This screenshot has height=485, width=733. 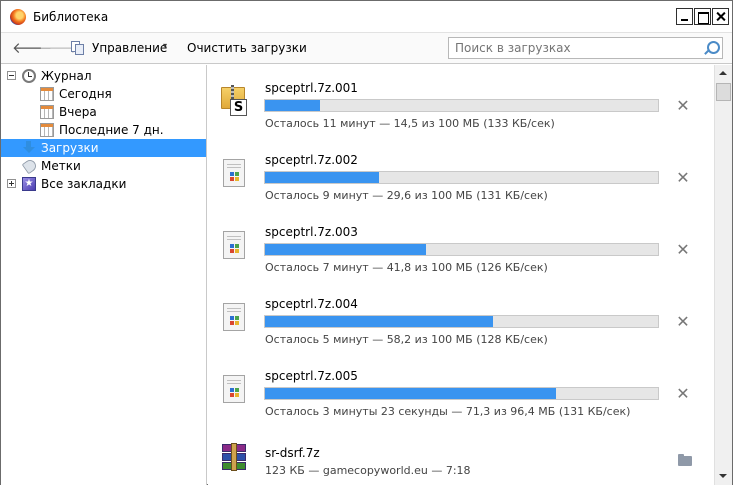 What do you see at coordinates (577, 48) in the screenshot?
I see `search-input` at bounding box center [577, 48].